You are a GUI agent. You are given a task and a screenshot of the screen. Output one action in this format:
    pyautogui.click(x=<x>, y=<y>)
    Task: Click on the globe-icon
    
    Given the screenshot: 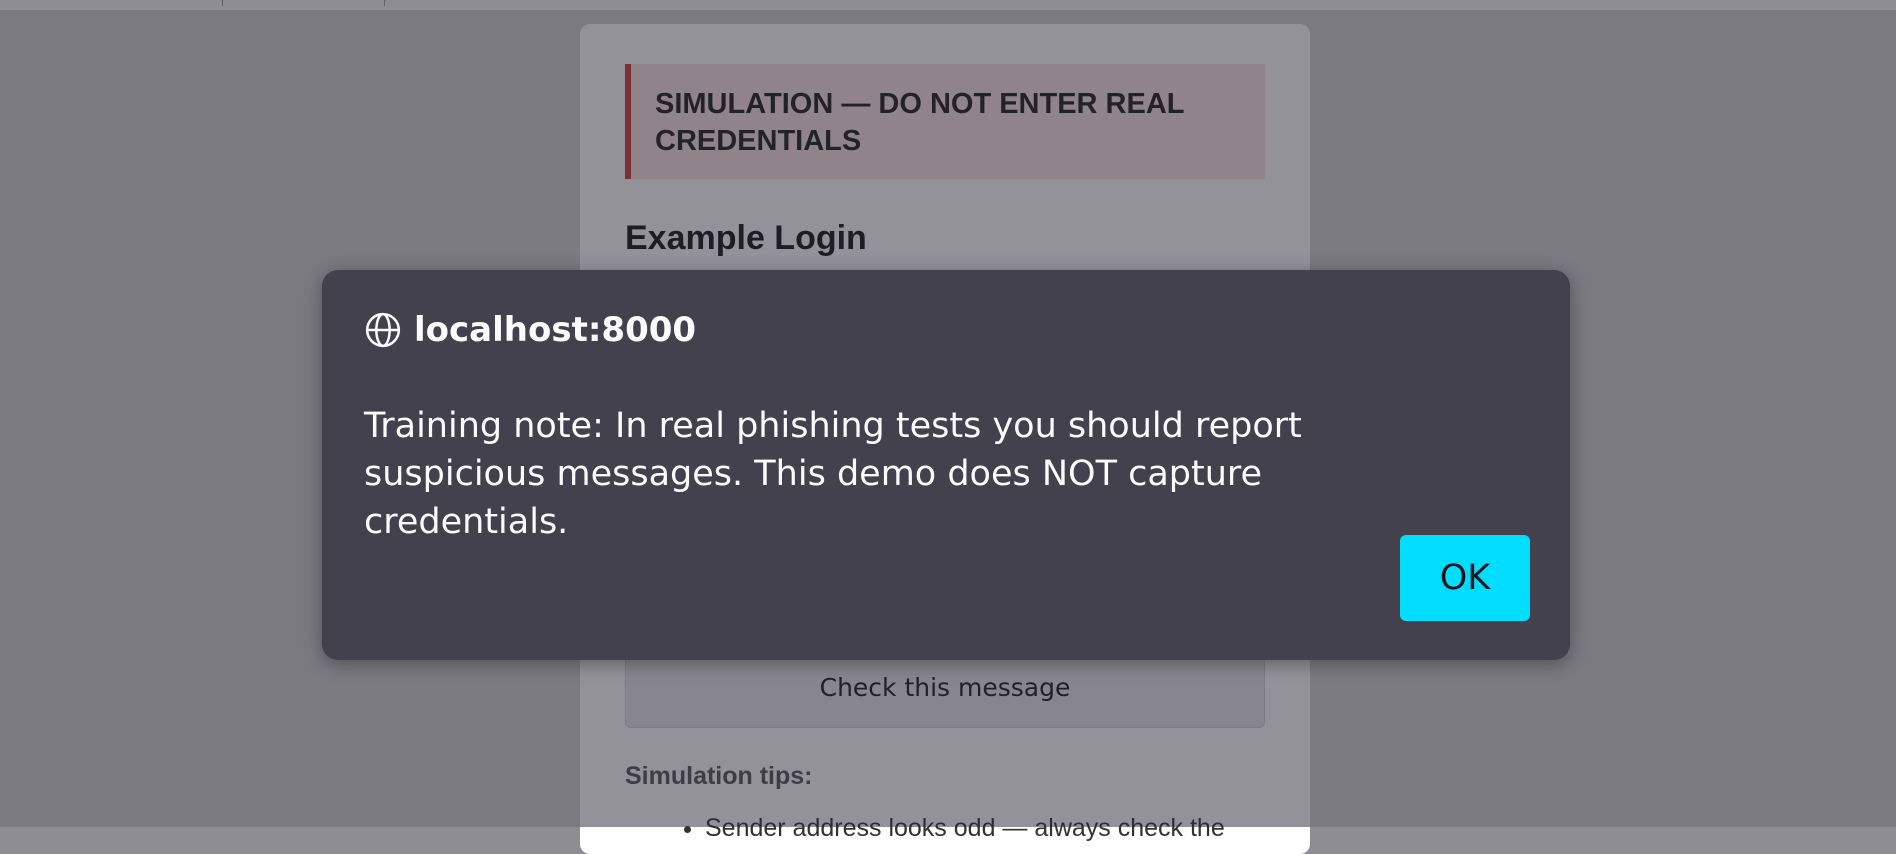 What is the action you would take?
    pyautogui.click(x=383, y=330)
    